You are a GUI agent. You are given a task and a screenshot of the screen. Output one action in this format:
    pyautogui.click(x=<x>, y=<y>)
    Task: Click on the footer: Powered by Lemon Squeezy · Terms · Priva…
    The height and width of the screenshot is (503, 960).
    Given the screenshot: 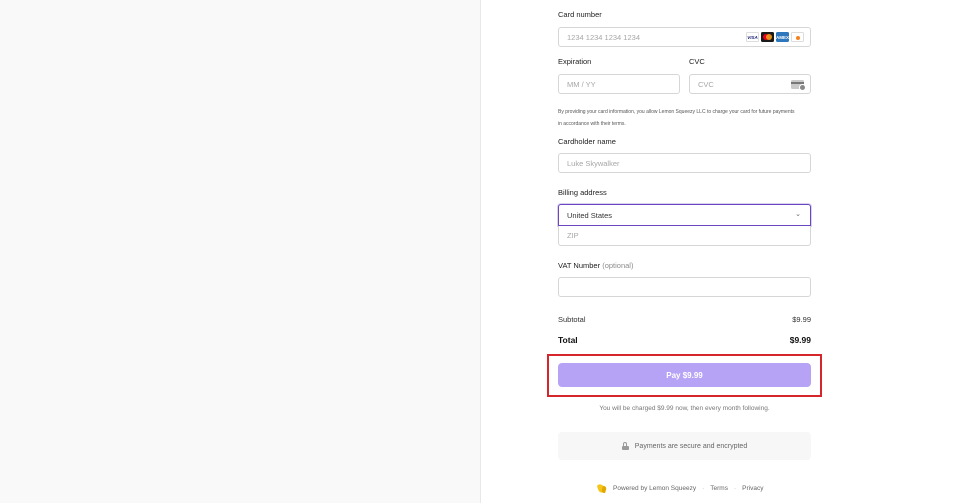 What is the action you would take?
    pyautogui.click(x=679, y=488)
    